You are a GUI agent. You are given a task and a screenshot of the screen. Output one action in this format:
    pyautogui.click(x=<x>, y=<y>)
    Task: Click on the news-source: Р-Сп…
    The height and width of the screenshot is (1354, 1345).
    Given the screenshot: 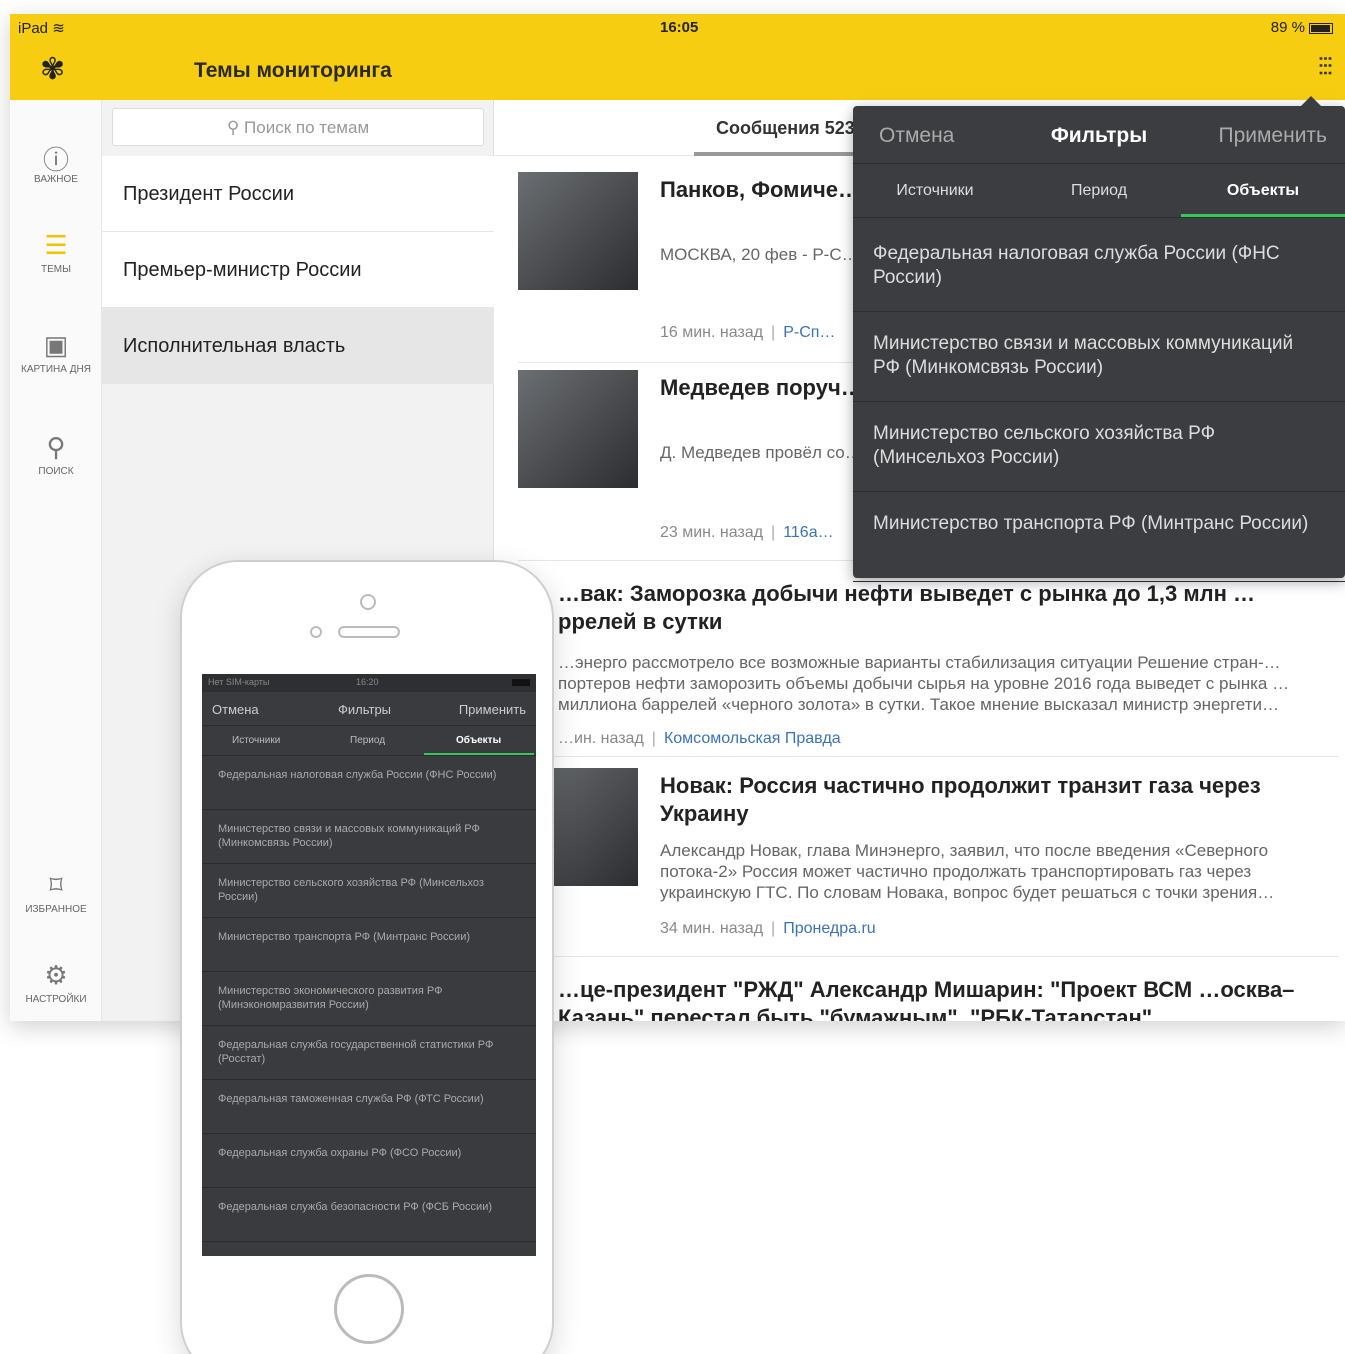 What is the action you would take?
    pyautogui.click(x=809, y=332)
    